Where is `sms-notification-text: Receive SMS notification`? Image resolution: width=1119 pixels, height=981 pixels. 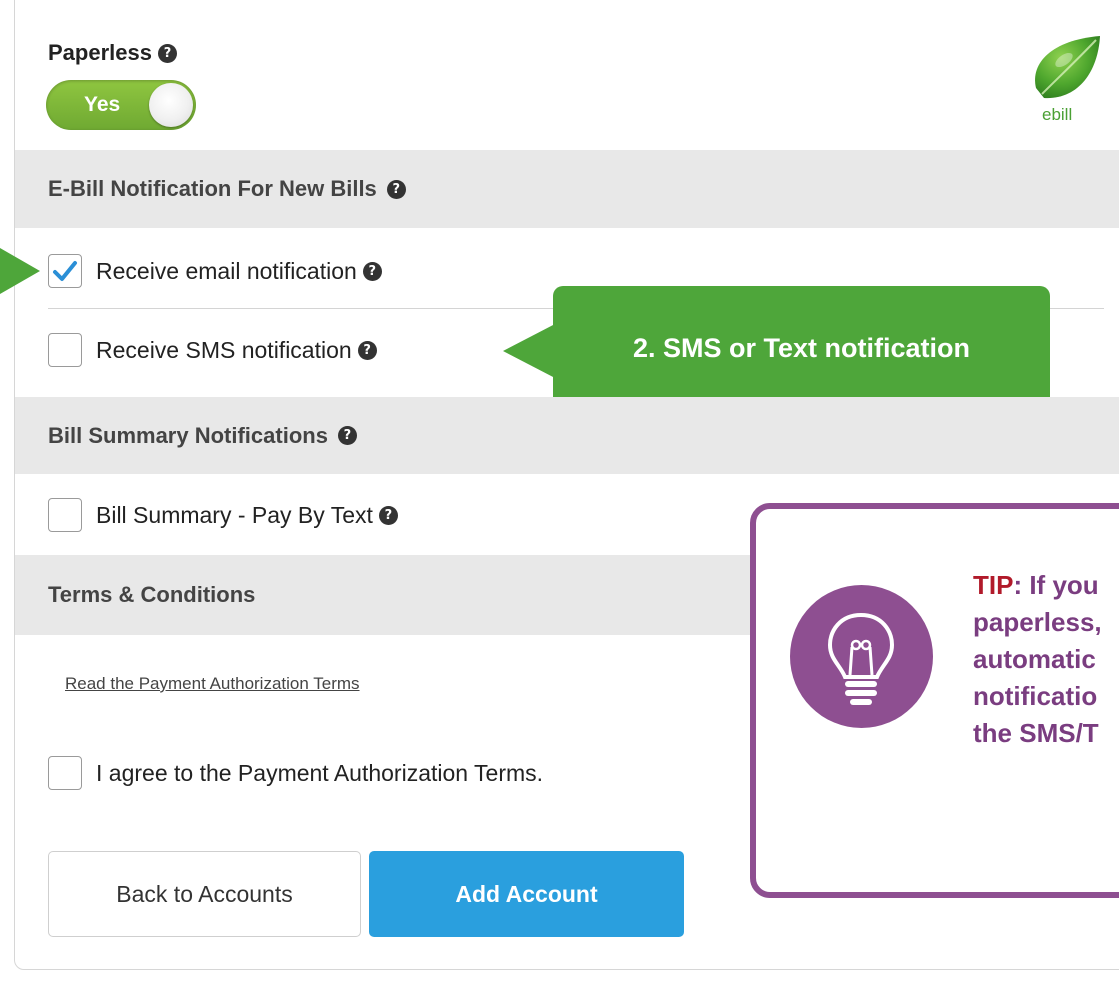 sms-notification-text: Receive SMS notification is located at coordinates (224, 349).